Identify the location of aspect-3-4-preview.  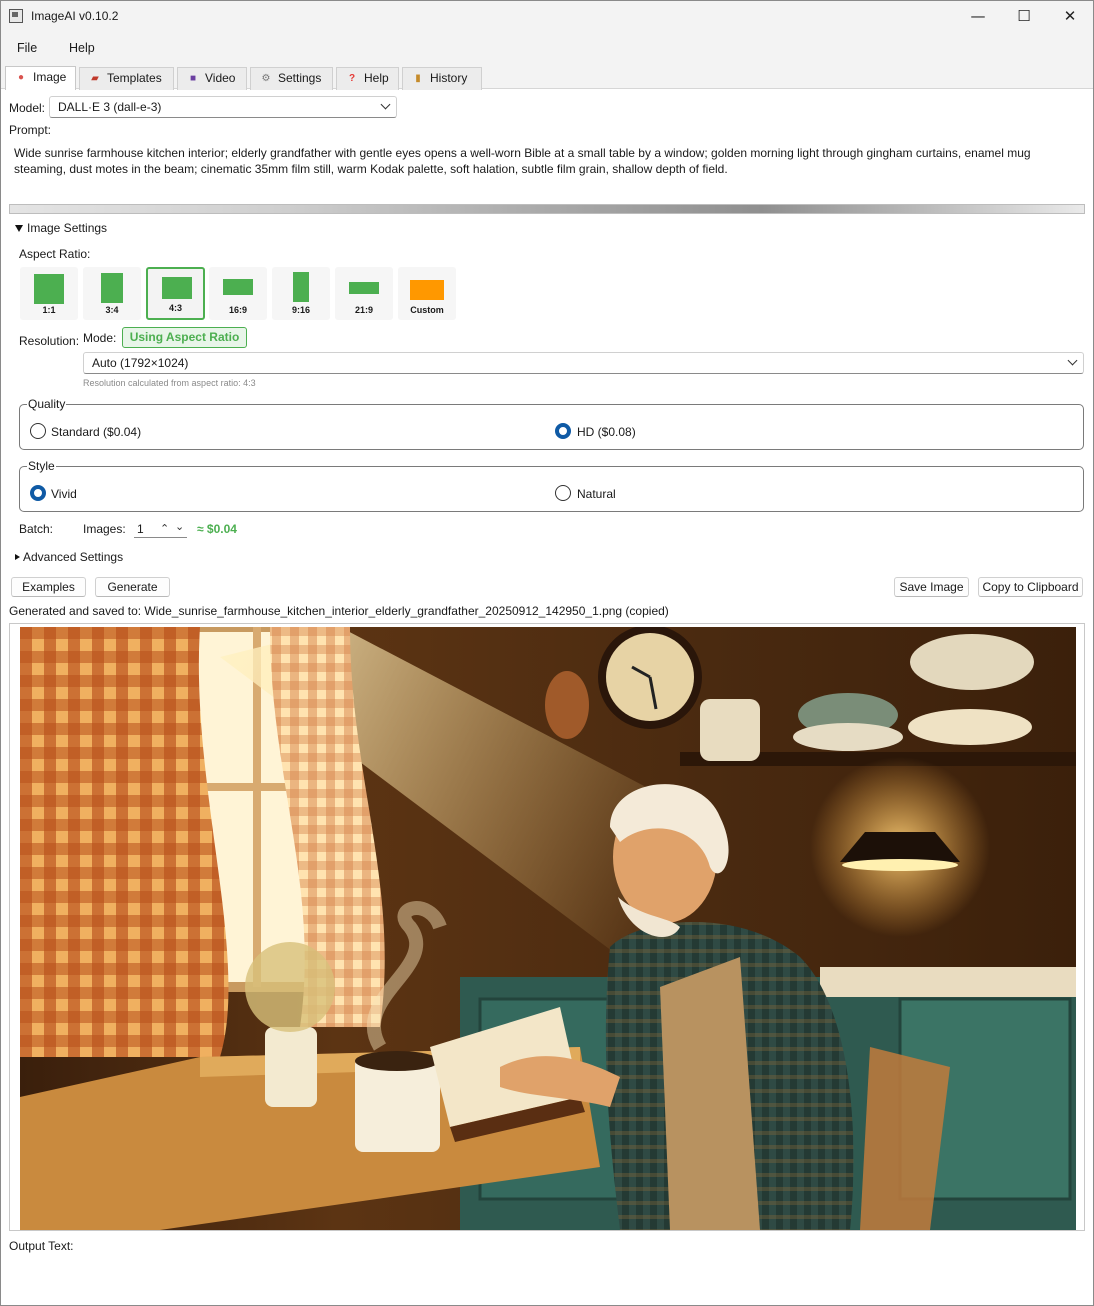
(112, 288).